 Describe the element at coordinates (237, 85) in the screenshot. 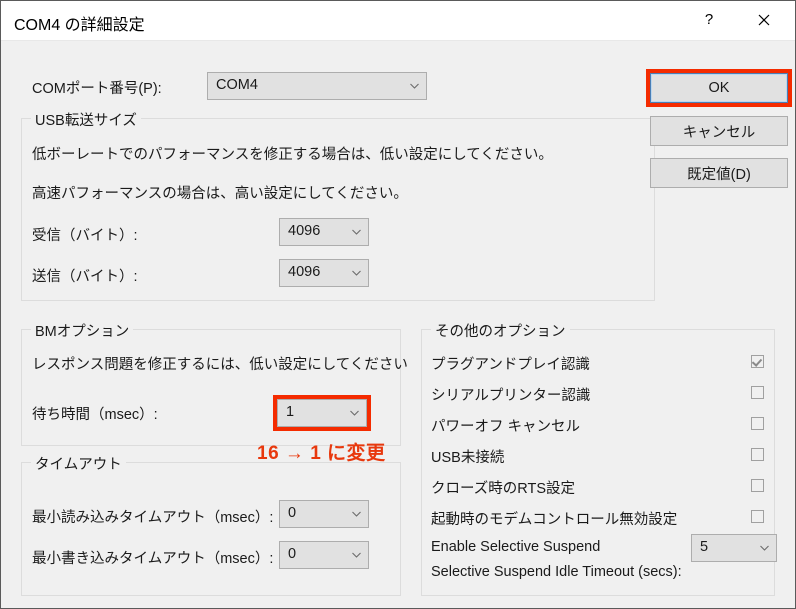

I see `com-port-value: COM4` at that location.